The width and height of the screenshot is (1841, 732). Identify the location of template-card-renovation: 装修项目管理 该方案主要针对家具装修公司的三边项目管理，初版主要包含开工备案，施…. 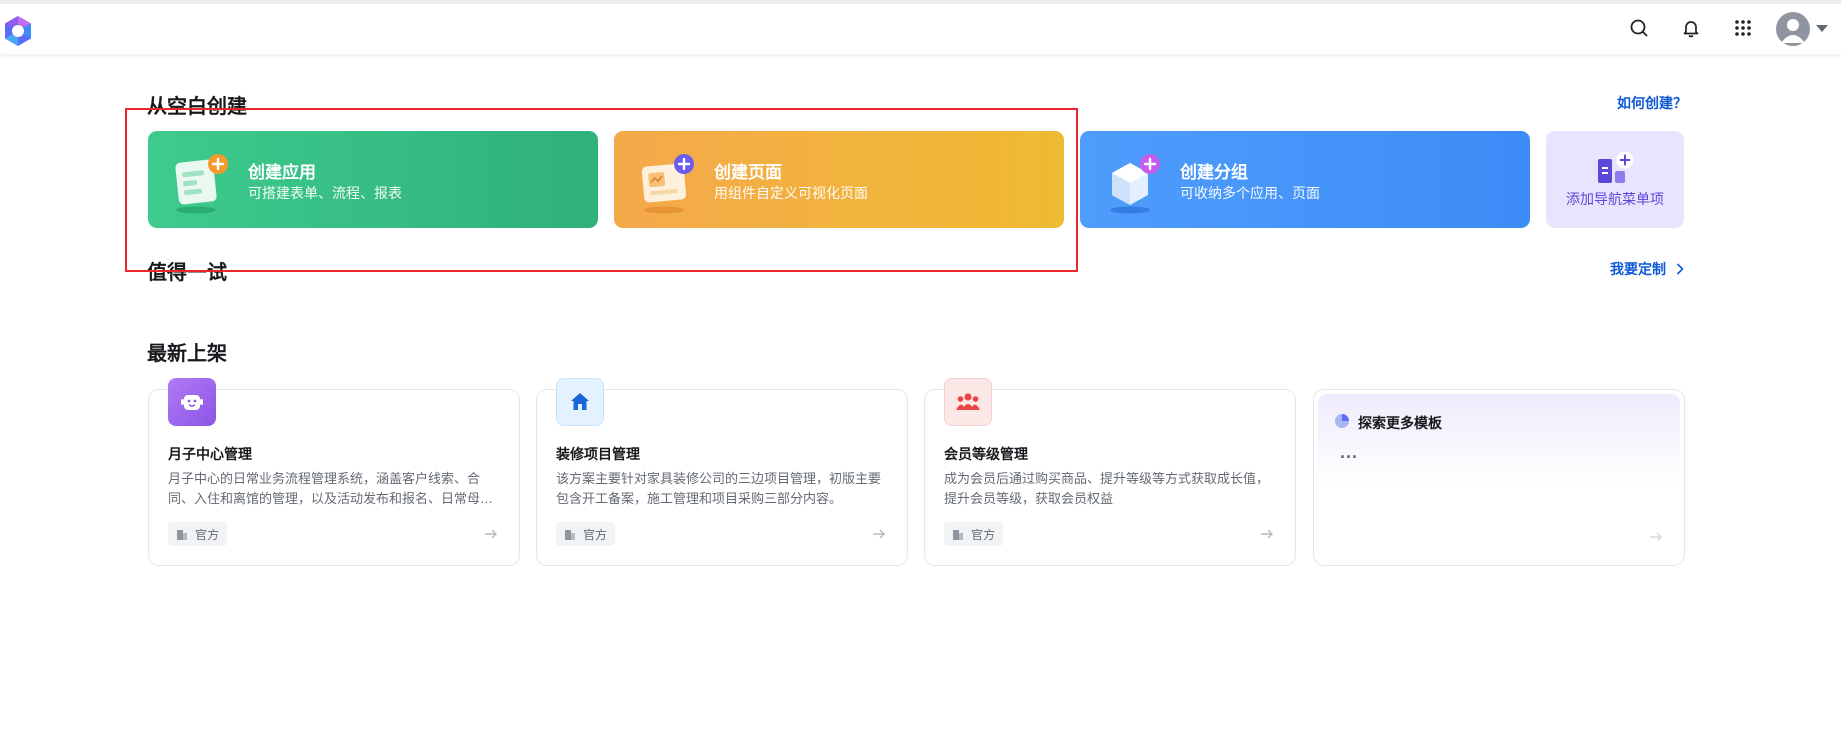
(722, 472).